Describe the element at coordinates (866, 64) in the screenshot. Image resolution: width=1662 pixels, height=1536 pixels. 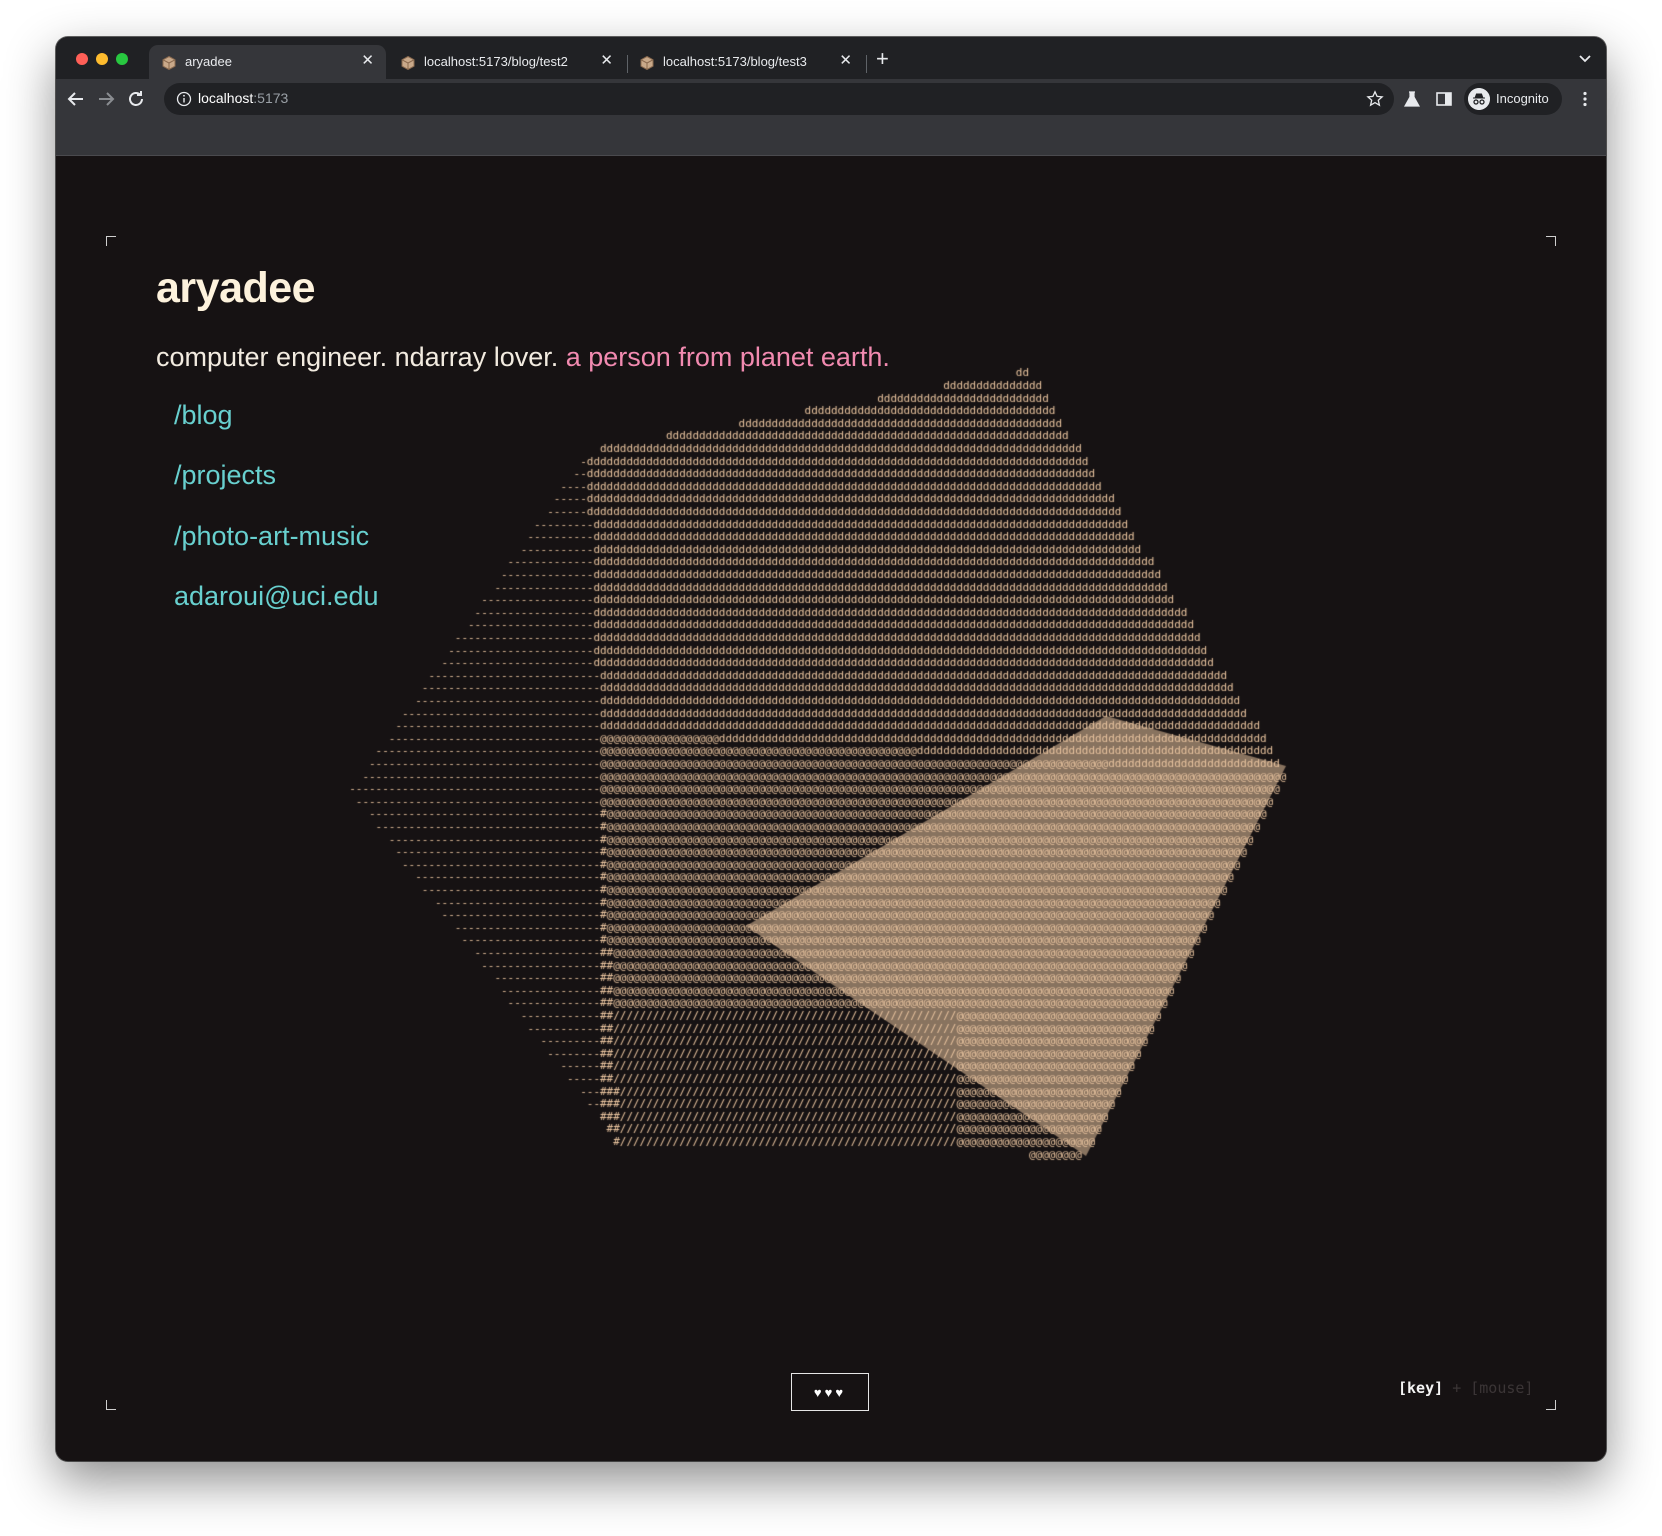
I see `tab-separator` at that location.